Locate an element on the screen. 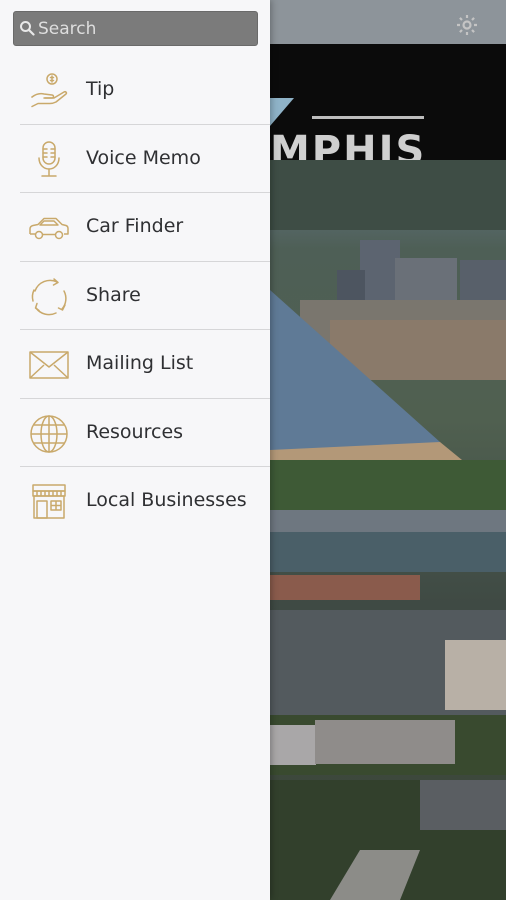 The height and width of the screenshot is (900, 506). globe-icon is located at coordinates (49, 433).